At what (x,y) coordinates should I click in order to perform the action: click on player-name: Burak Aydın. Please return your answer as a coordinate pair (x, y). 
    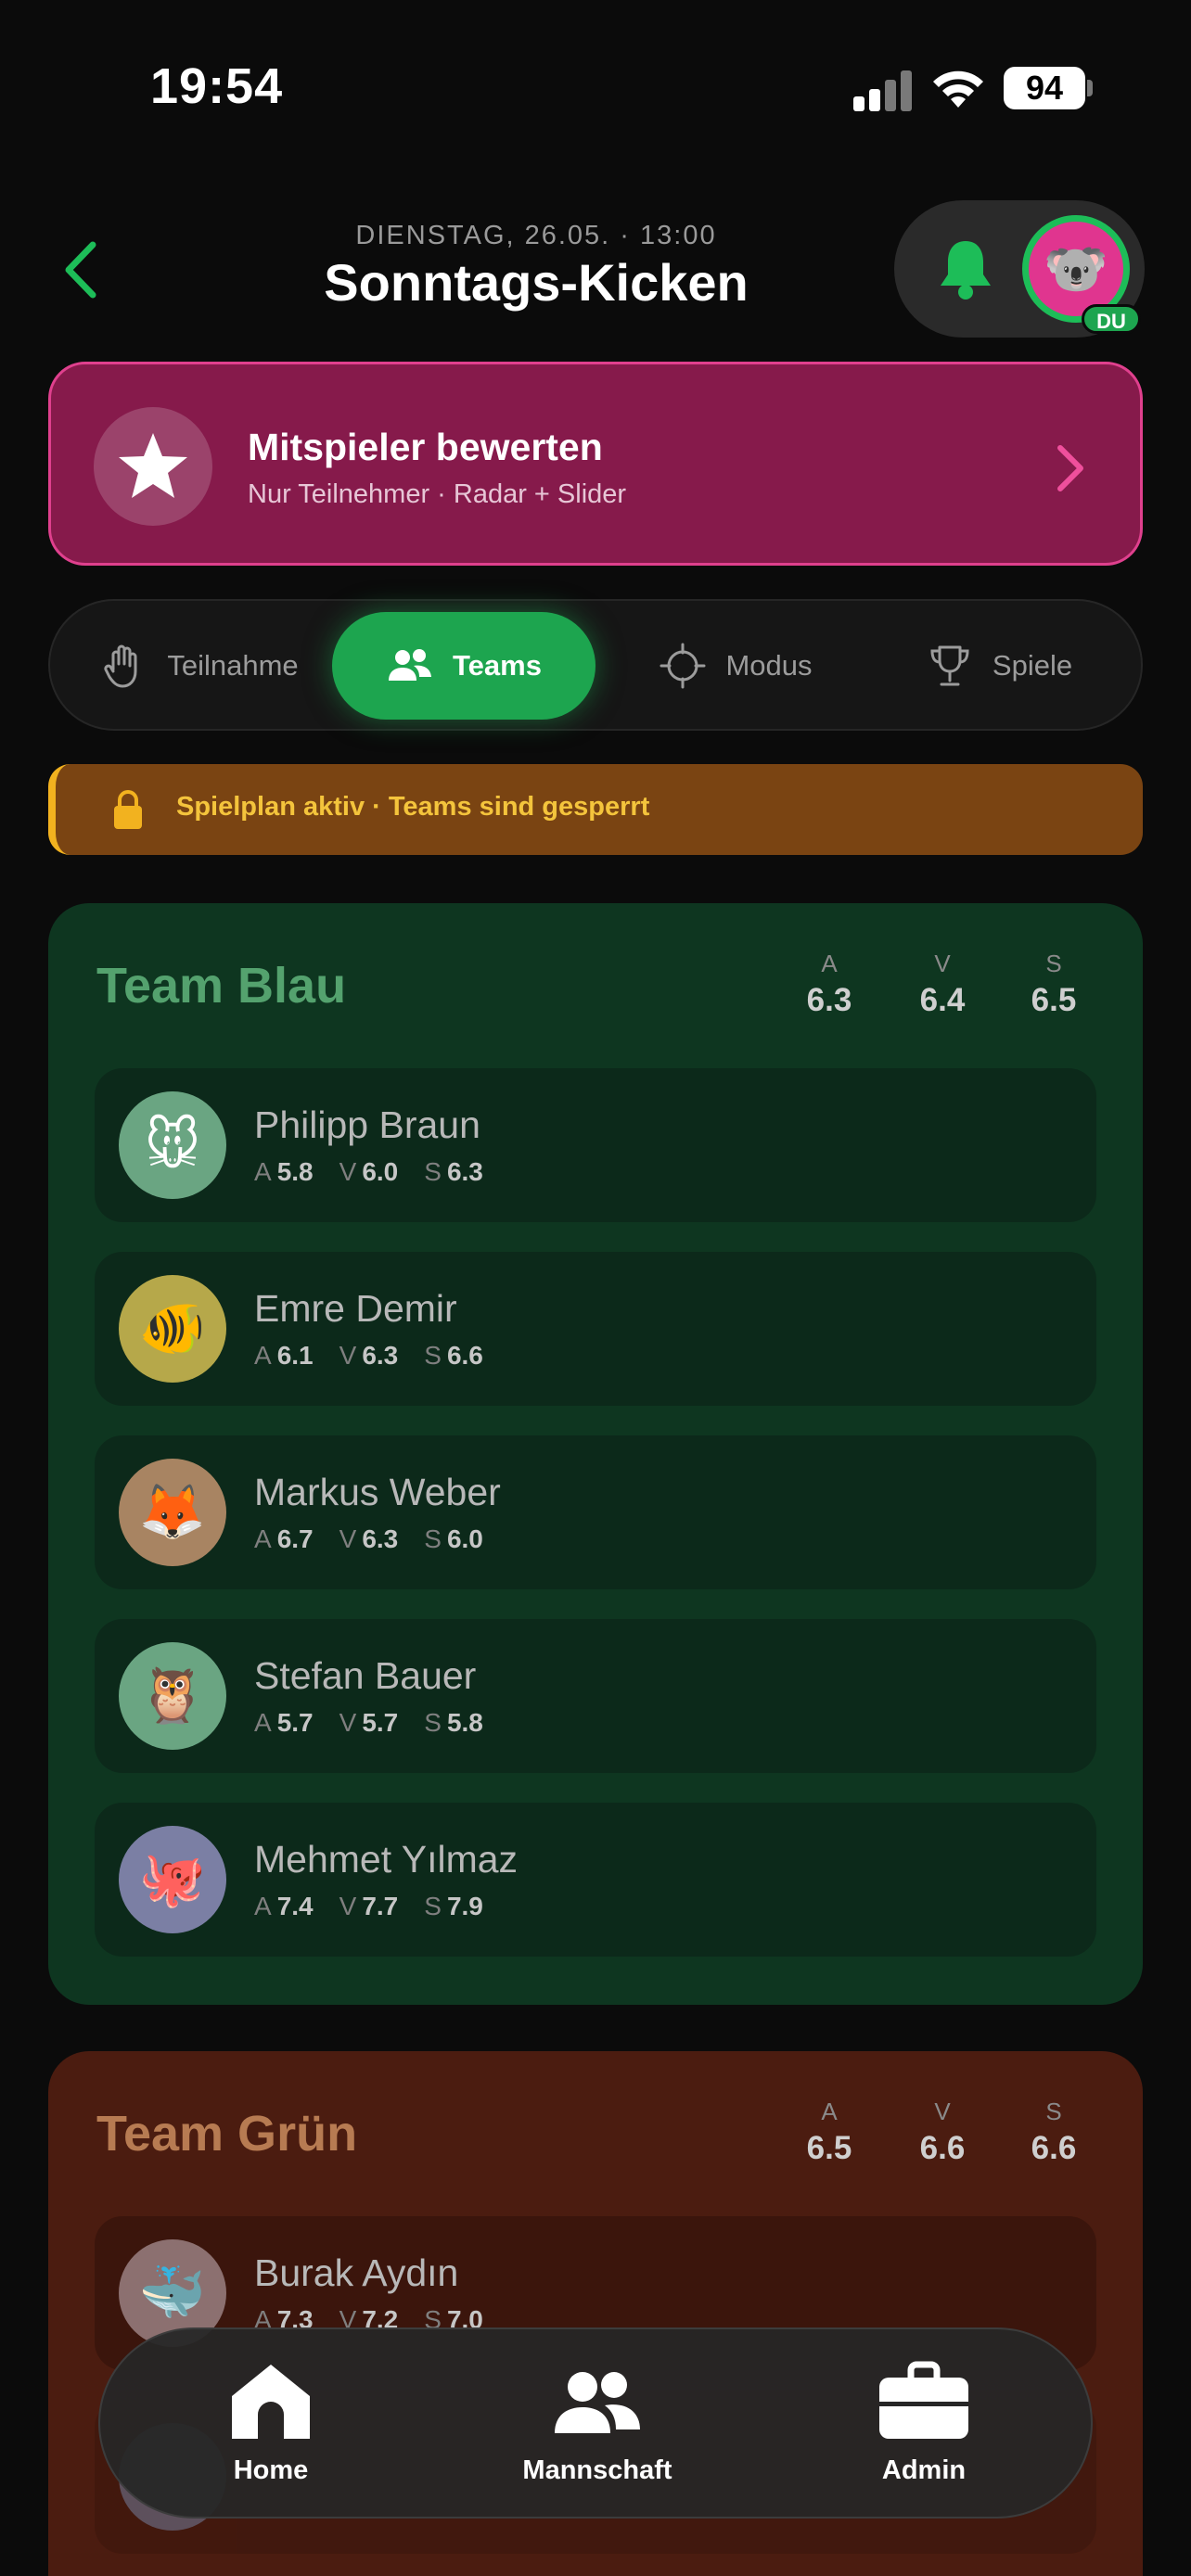
    Looking at the image, I should click on (356, 2272).